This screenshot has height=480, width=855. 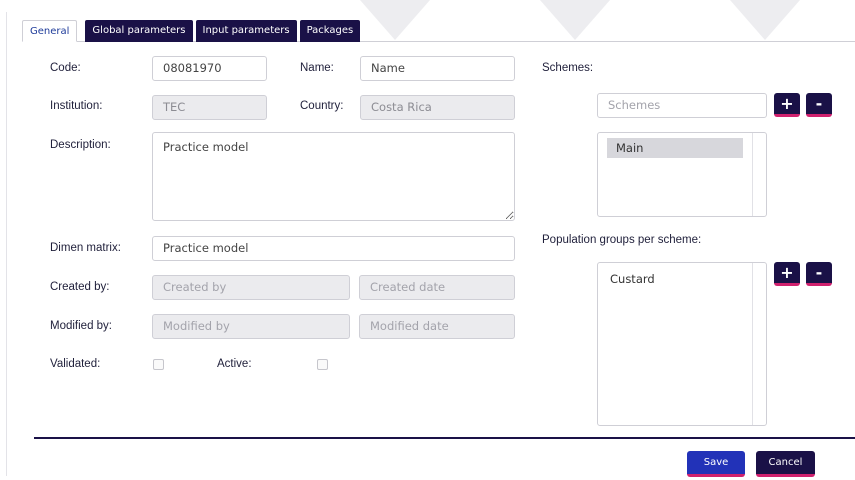 What do you see at coordinates (437, 326) in the screenshot?
I see `modified-date-field: Modified date` at bounding box center [437, 326].